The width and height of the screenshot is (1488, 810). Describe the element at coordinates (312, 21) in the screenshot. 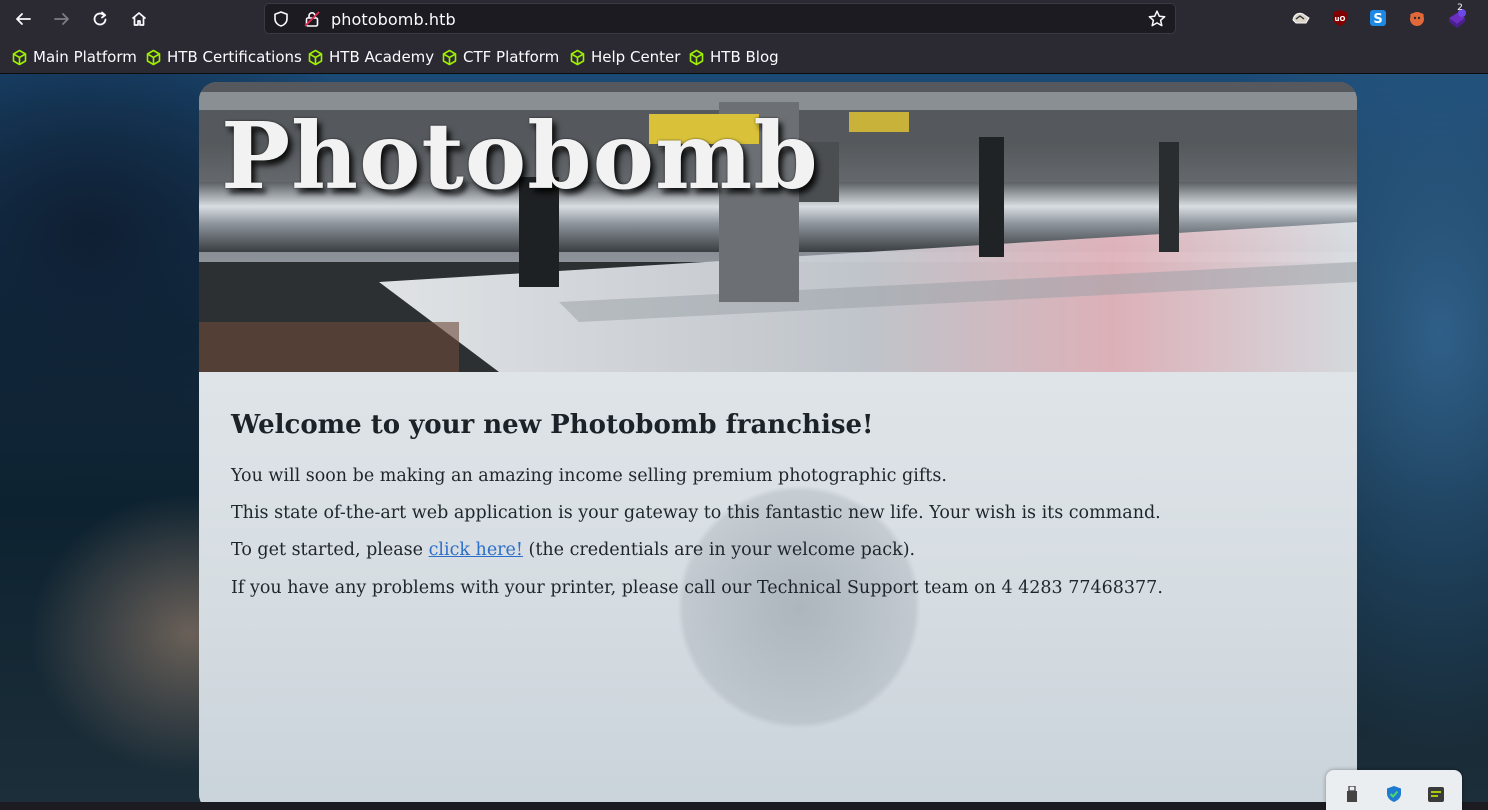

I see `insecure-lock-icon` at that location.